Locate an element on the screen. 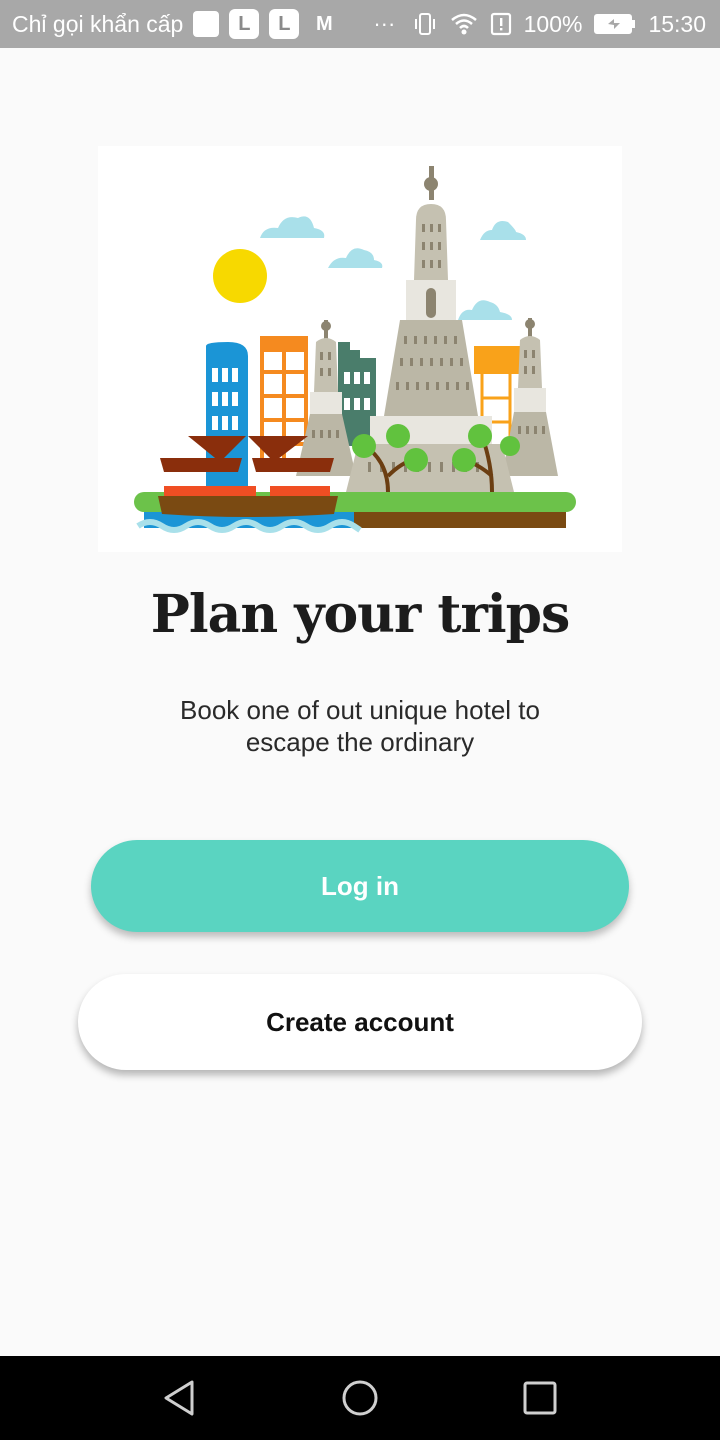 The image size is (720, 1440). alert-icon is located at coordinates (500, 24).